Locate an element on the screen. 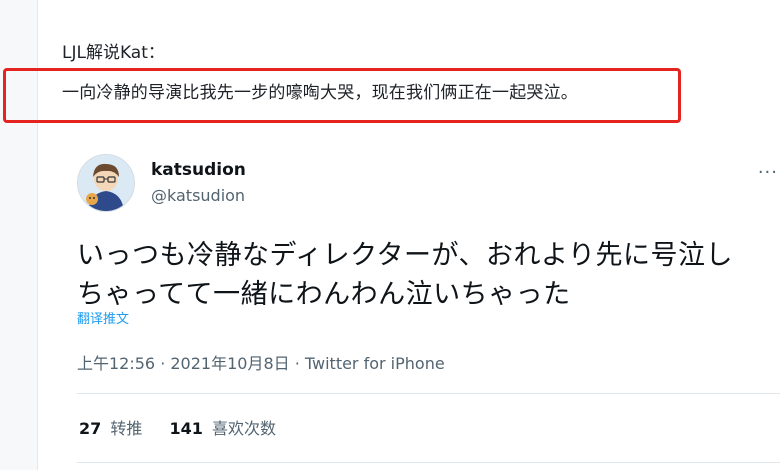 The image size is (780, 470). tweet-stats: 27 转推 141 喜欢次数 is located at coordinates (188, 427).